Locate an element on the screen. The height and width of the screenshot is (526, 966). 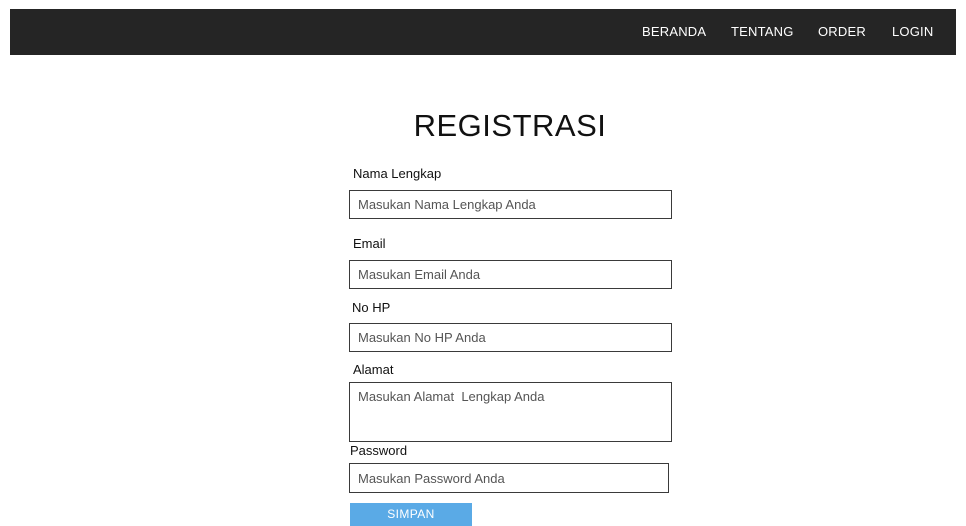
email-label: Email is located at coordinates (369, 243).